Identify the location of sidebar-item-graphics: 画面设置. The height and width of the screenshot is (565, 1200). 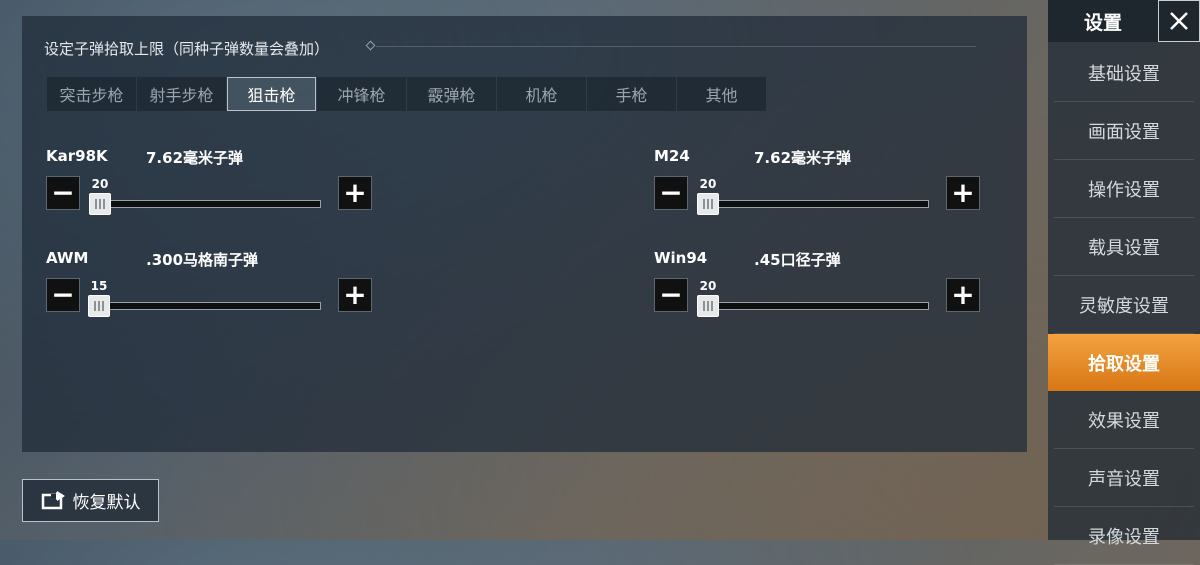
(1124, 131).